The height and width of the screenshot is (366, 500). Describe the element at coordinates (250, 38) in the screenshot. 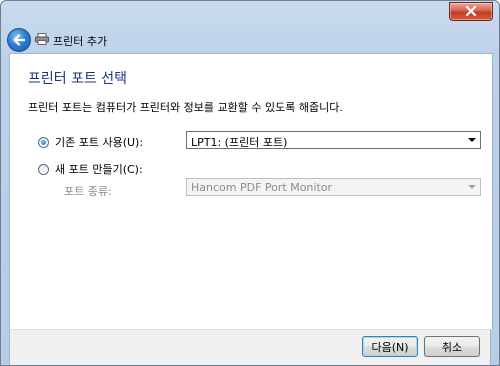

I see `nav-bar: 프린터 추가` at that location.